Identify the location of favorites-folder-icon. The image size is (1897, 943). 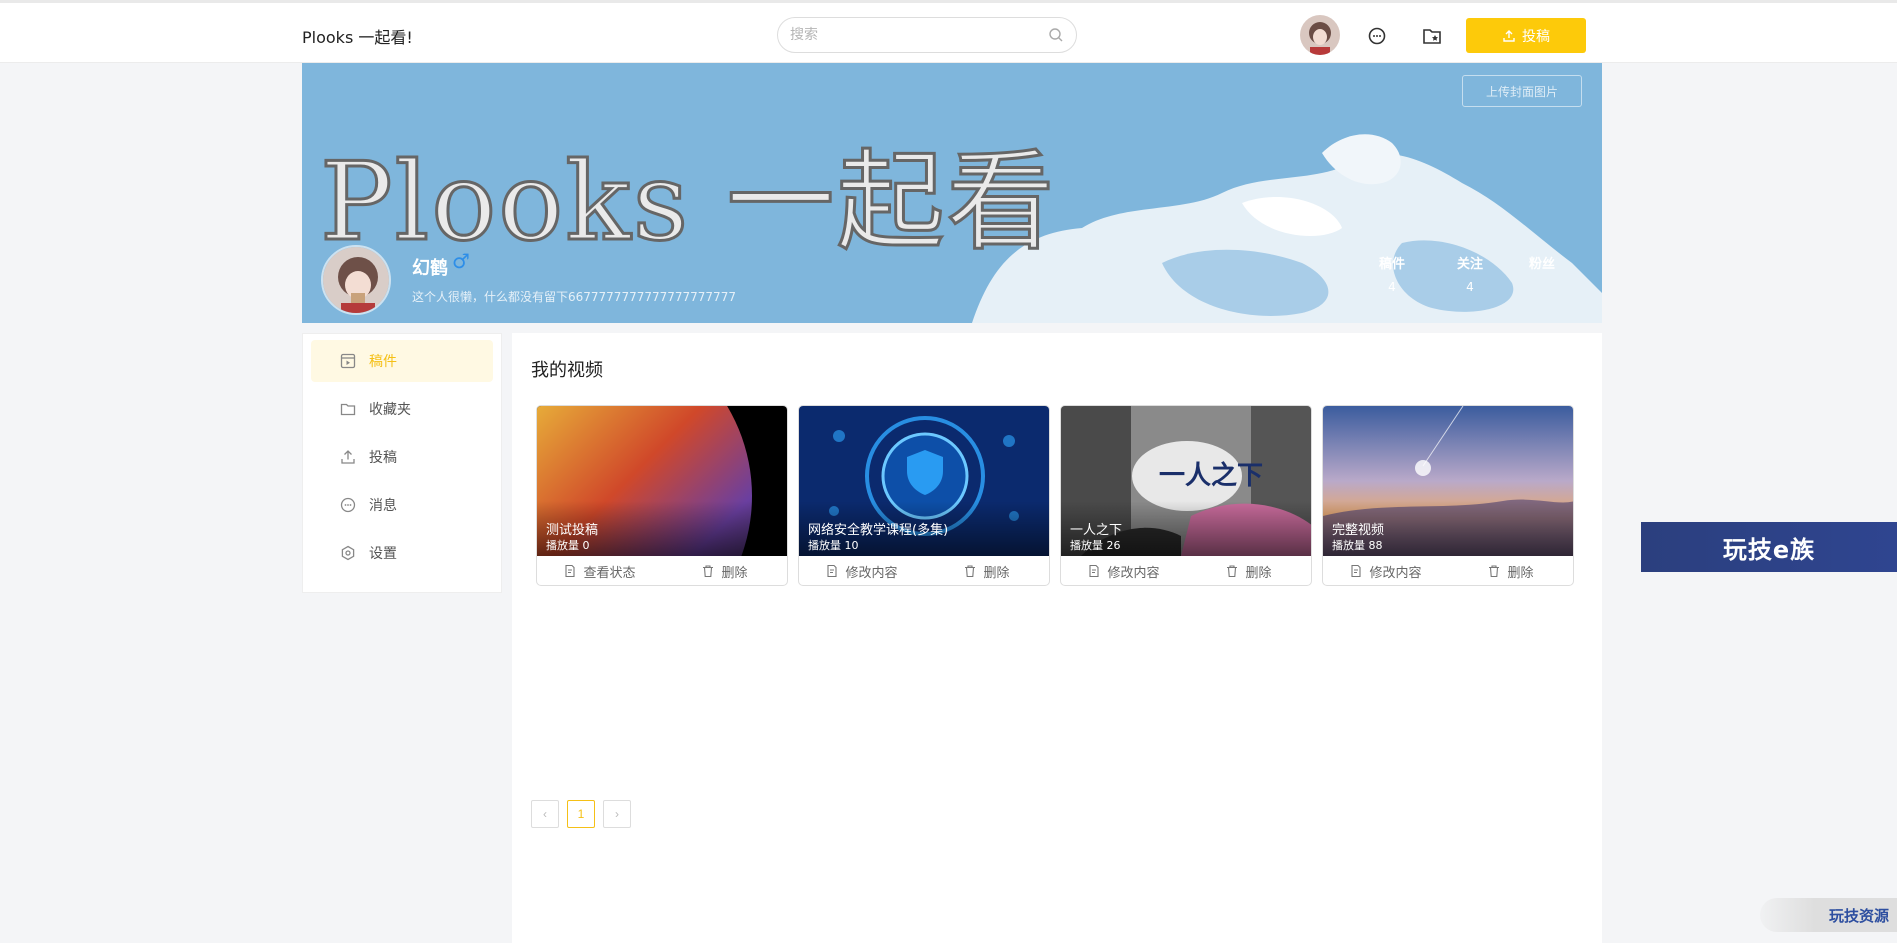
(1432, 36).